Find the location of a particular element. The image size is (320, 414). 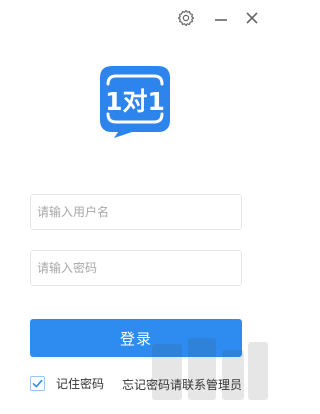

remember-password-option: 记住密码 is located at coordinates (67, 383).